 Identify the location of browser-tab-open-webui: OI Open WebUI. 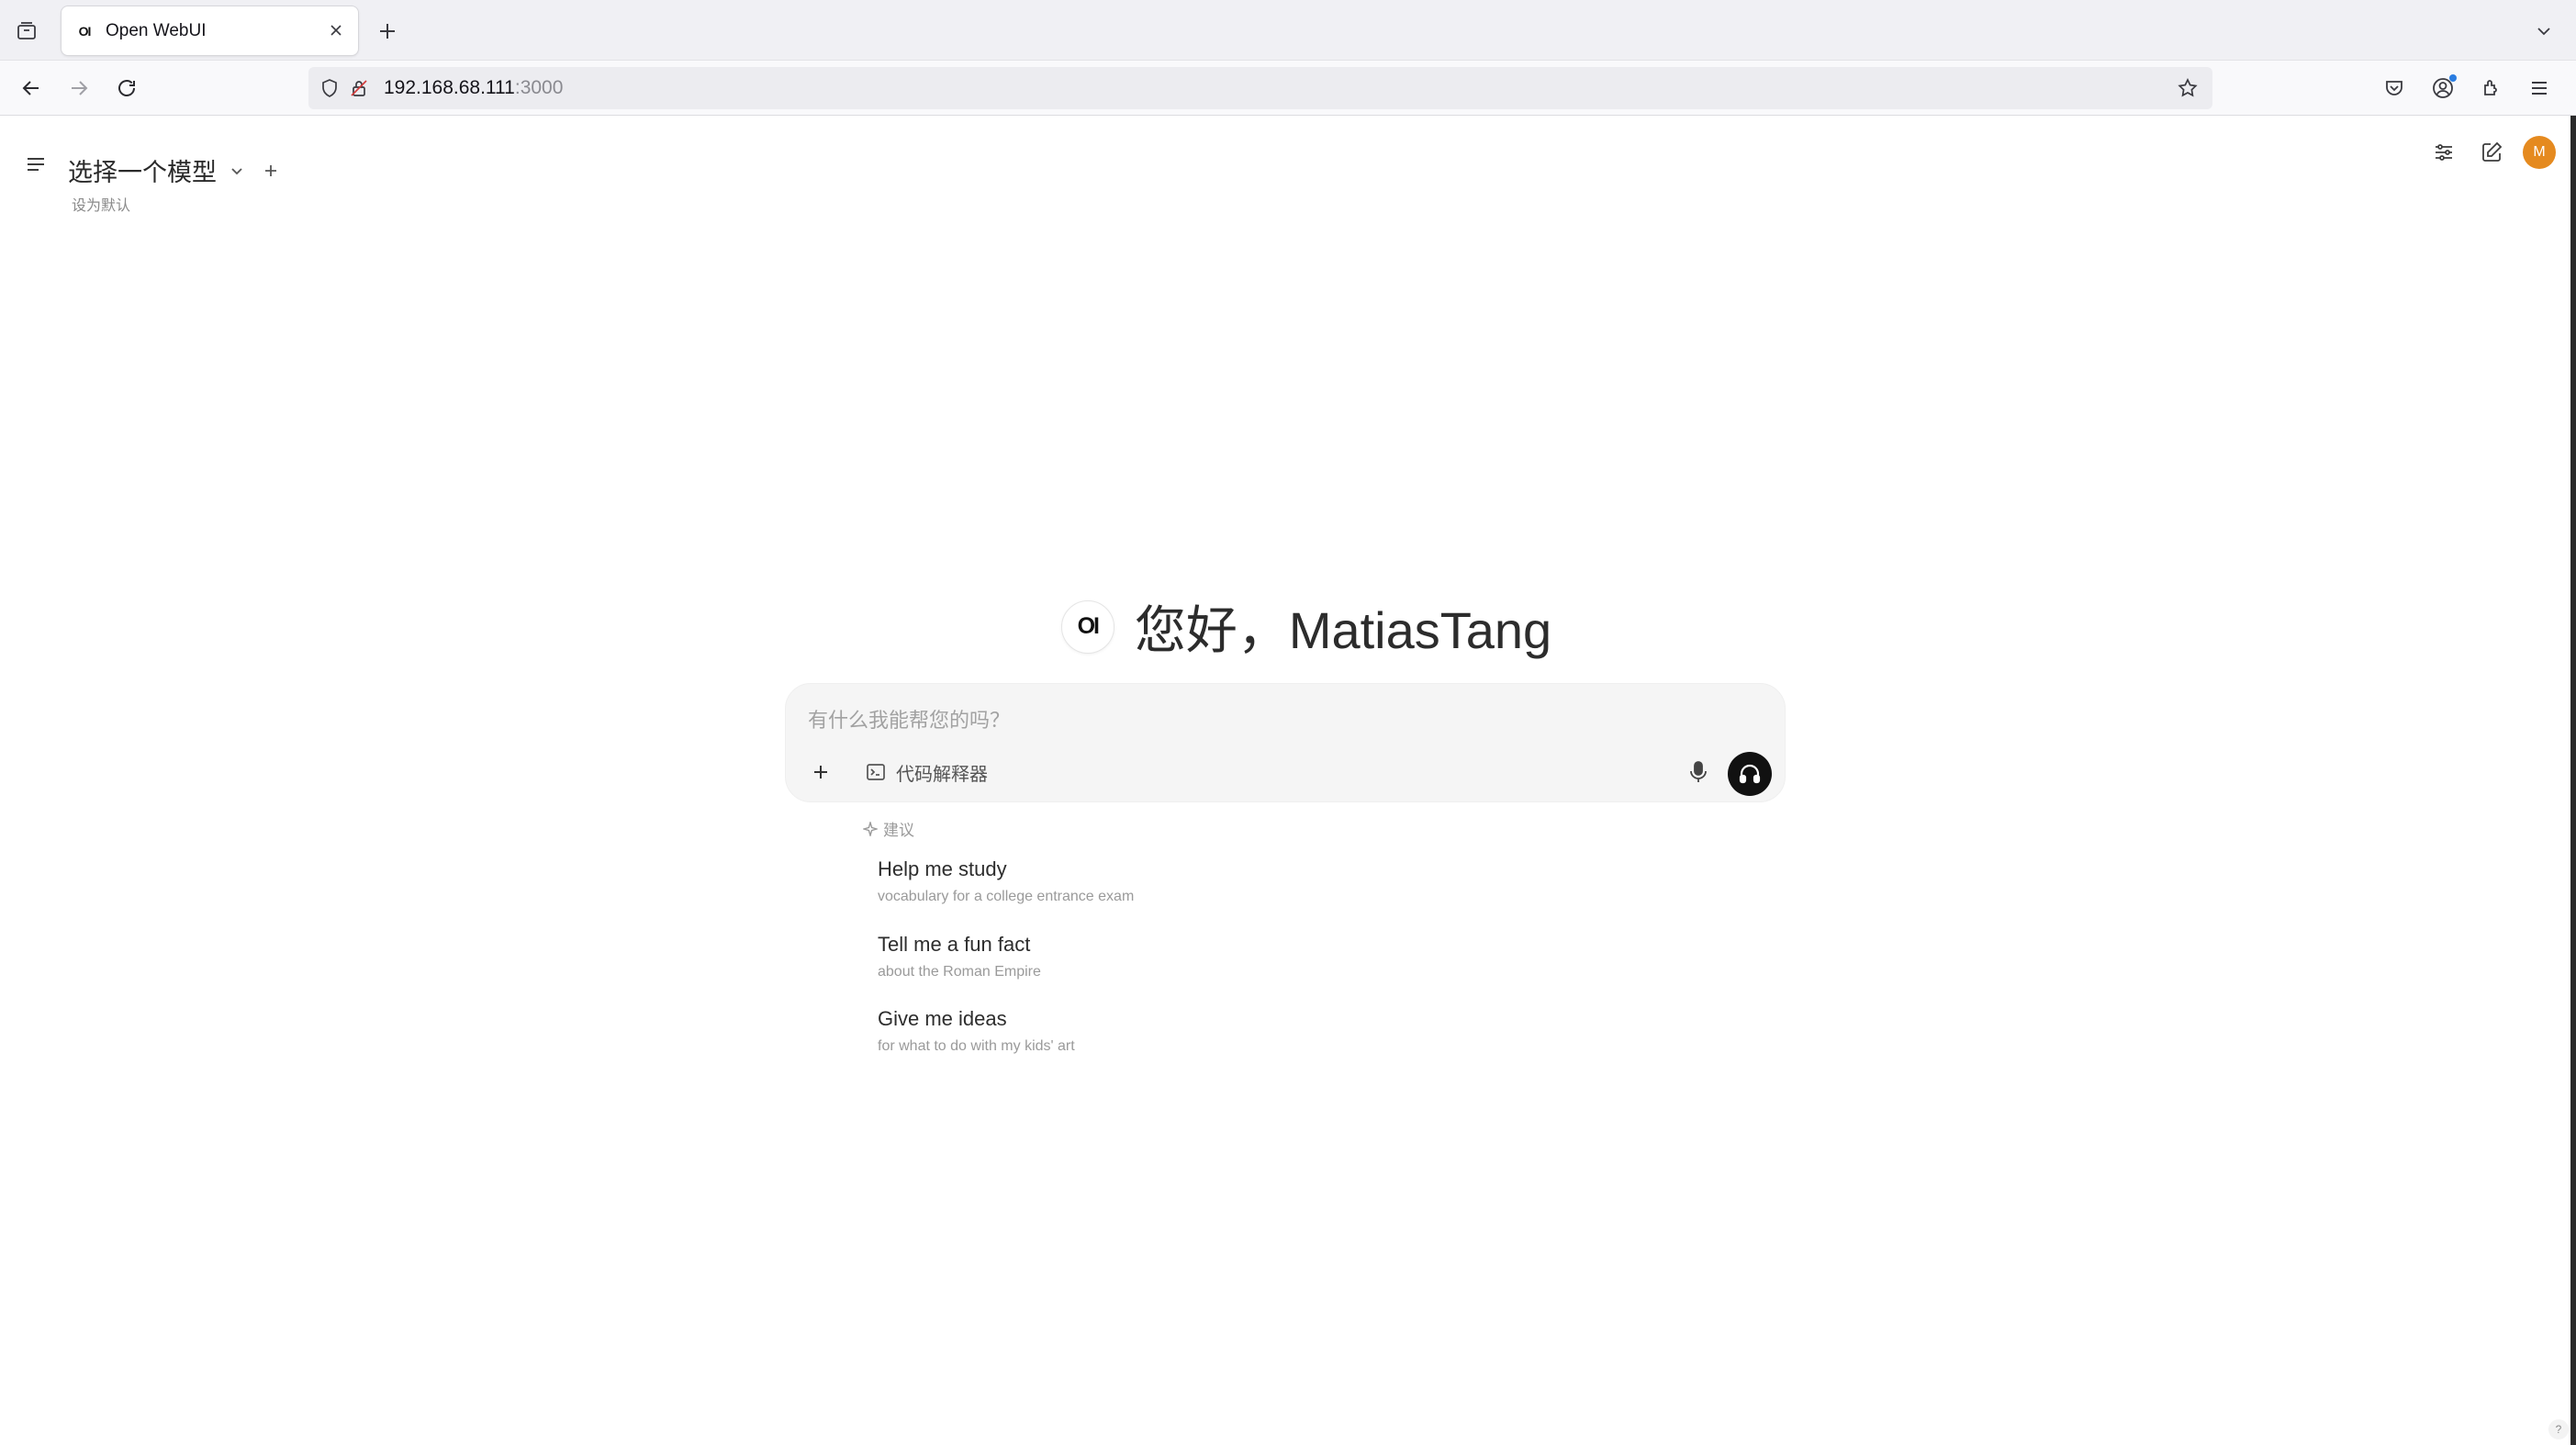
(210, 30).